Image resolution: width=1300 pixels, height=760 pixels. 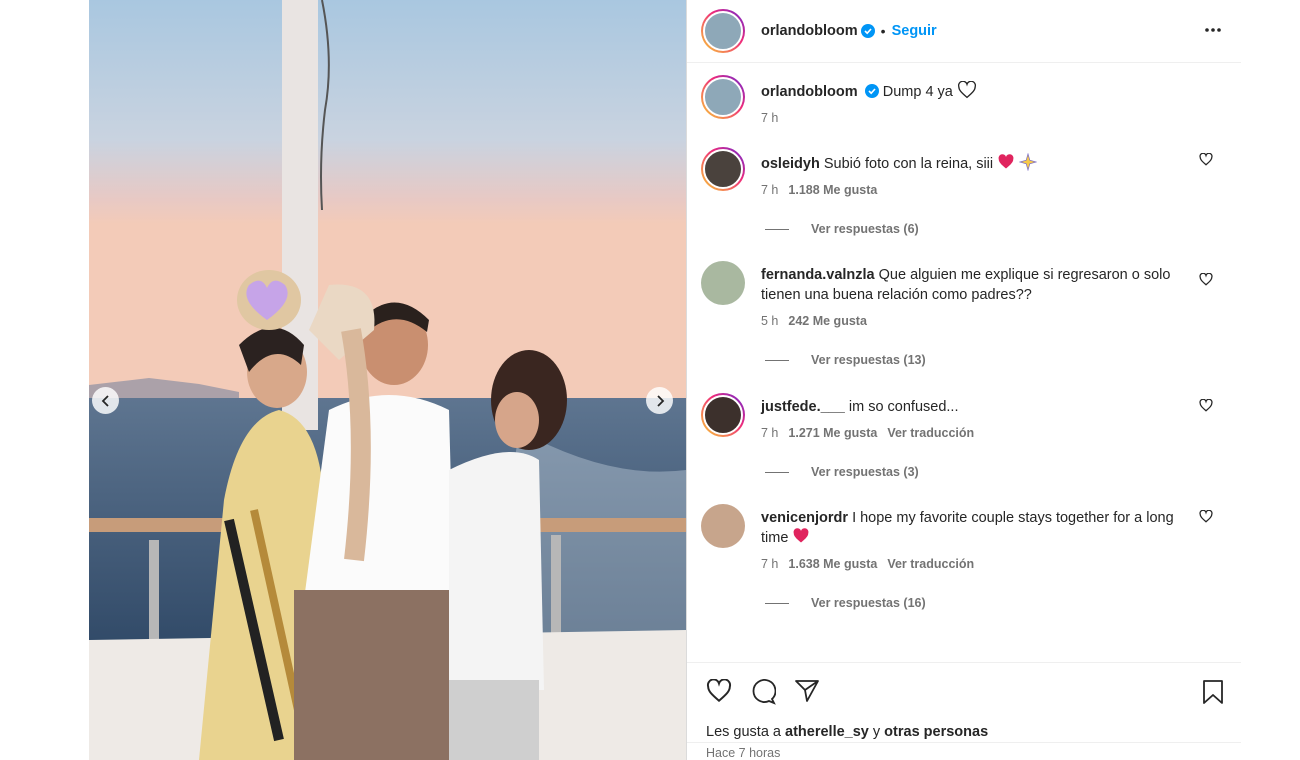 What do you see at coordinates (809, 92) in the screenshot?
I see `caption-username: orlandobloom` at bounding box center [809, 92].